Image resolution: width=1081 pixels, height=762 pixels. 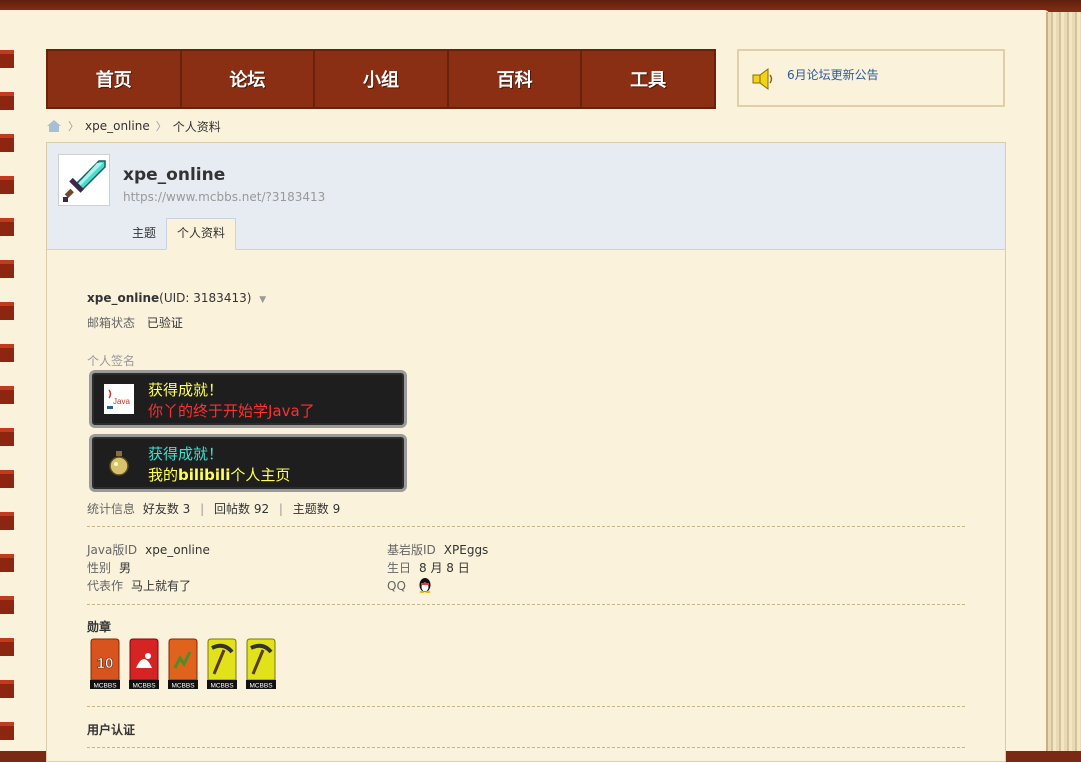 I want to click on nav-home: 首页, so click(x=115, y=79).